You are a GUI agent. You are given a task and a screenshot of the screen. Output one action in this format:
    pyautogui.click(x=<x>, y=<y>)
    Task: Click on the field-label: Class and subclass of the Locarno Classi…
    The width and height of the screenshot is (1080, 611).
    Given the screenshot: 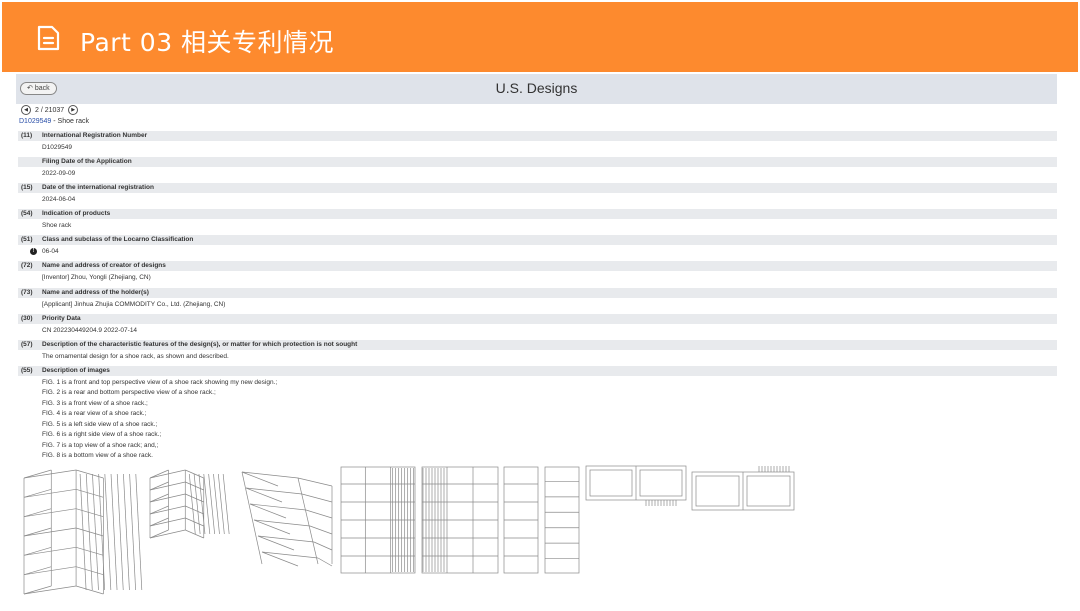 What is the action you would take?
    pyautogui.click(x=118, y=240)
    